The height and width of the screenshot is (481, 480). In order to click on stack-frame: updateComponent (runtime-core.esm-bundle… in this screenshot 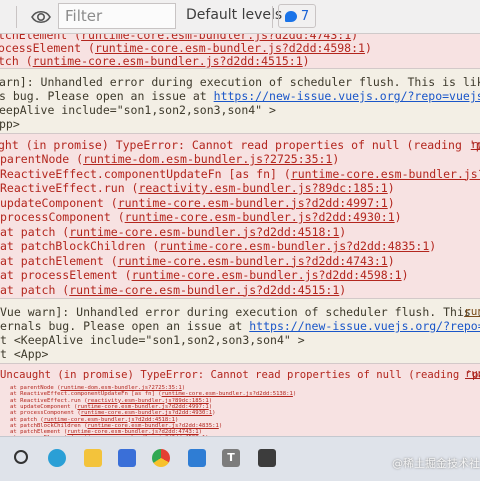, I will do `click(197, 202)`.